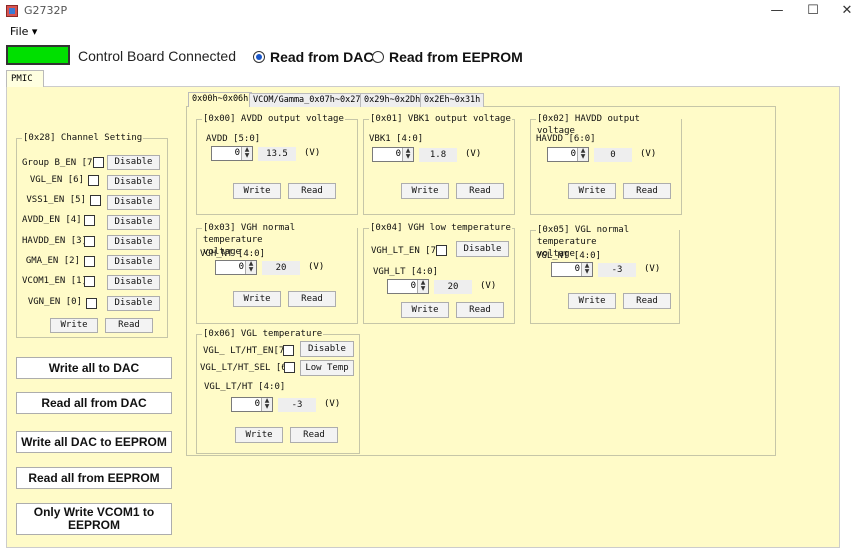  What do you see at coordinates (617, 270) in the screenshot?
I see `vgl-nt-voltage-value: -3` at bounding box center [617, 270].